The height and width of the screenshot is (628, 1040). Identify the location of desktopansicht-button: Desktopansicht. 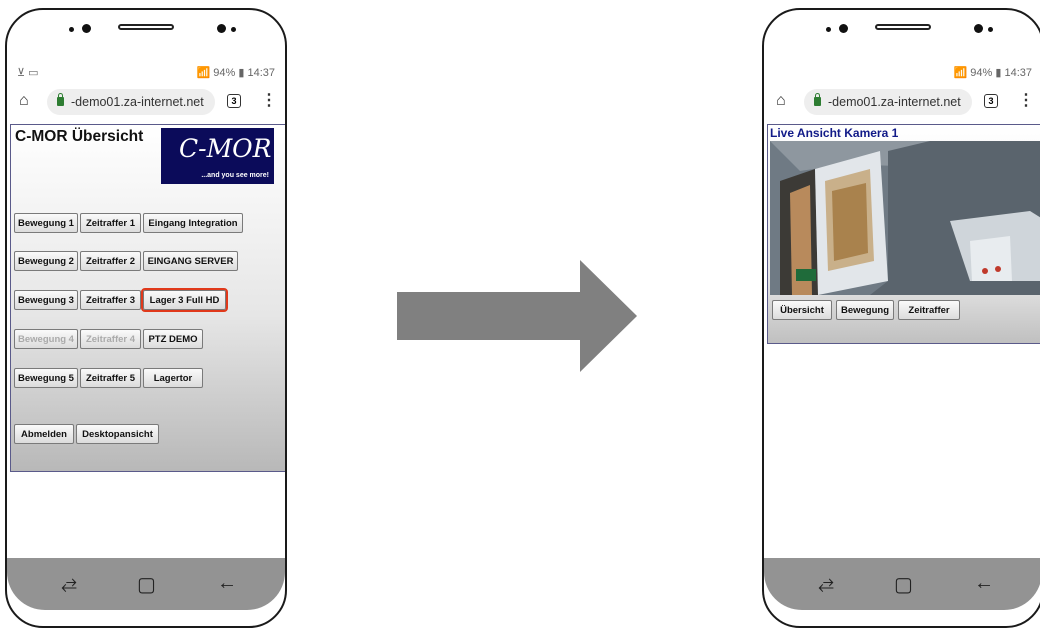
(117, 434).